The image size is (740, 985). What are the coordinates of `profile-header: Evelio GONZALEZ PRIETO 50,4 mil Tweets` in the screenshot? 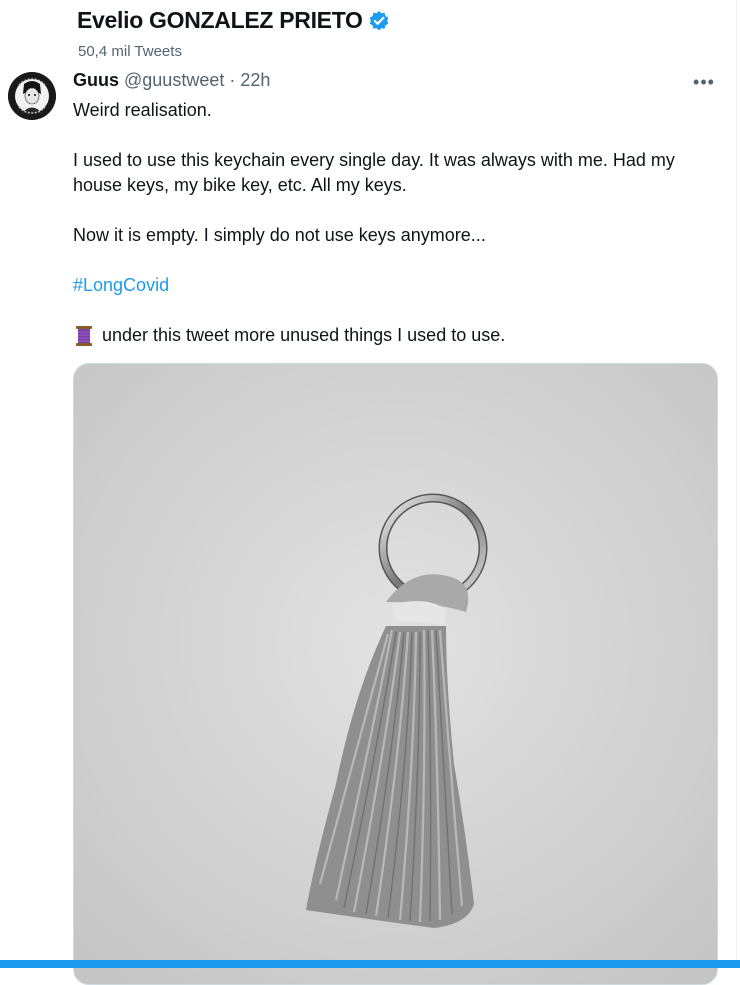 It's located at (368, 32).